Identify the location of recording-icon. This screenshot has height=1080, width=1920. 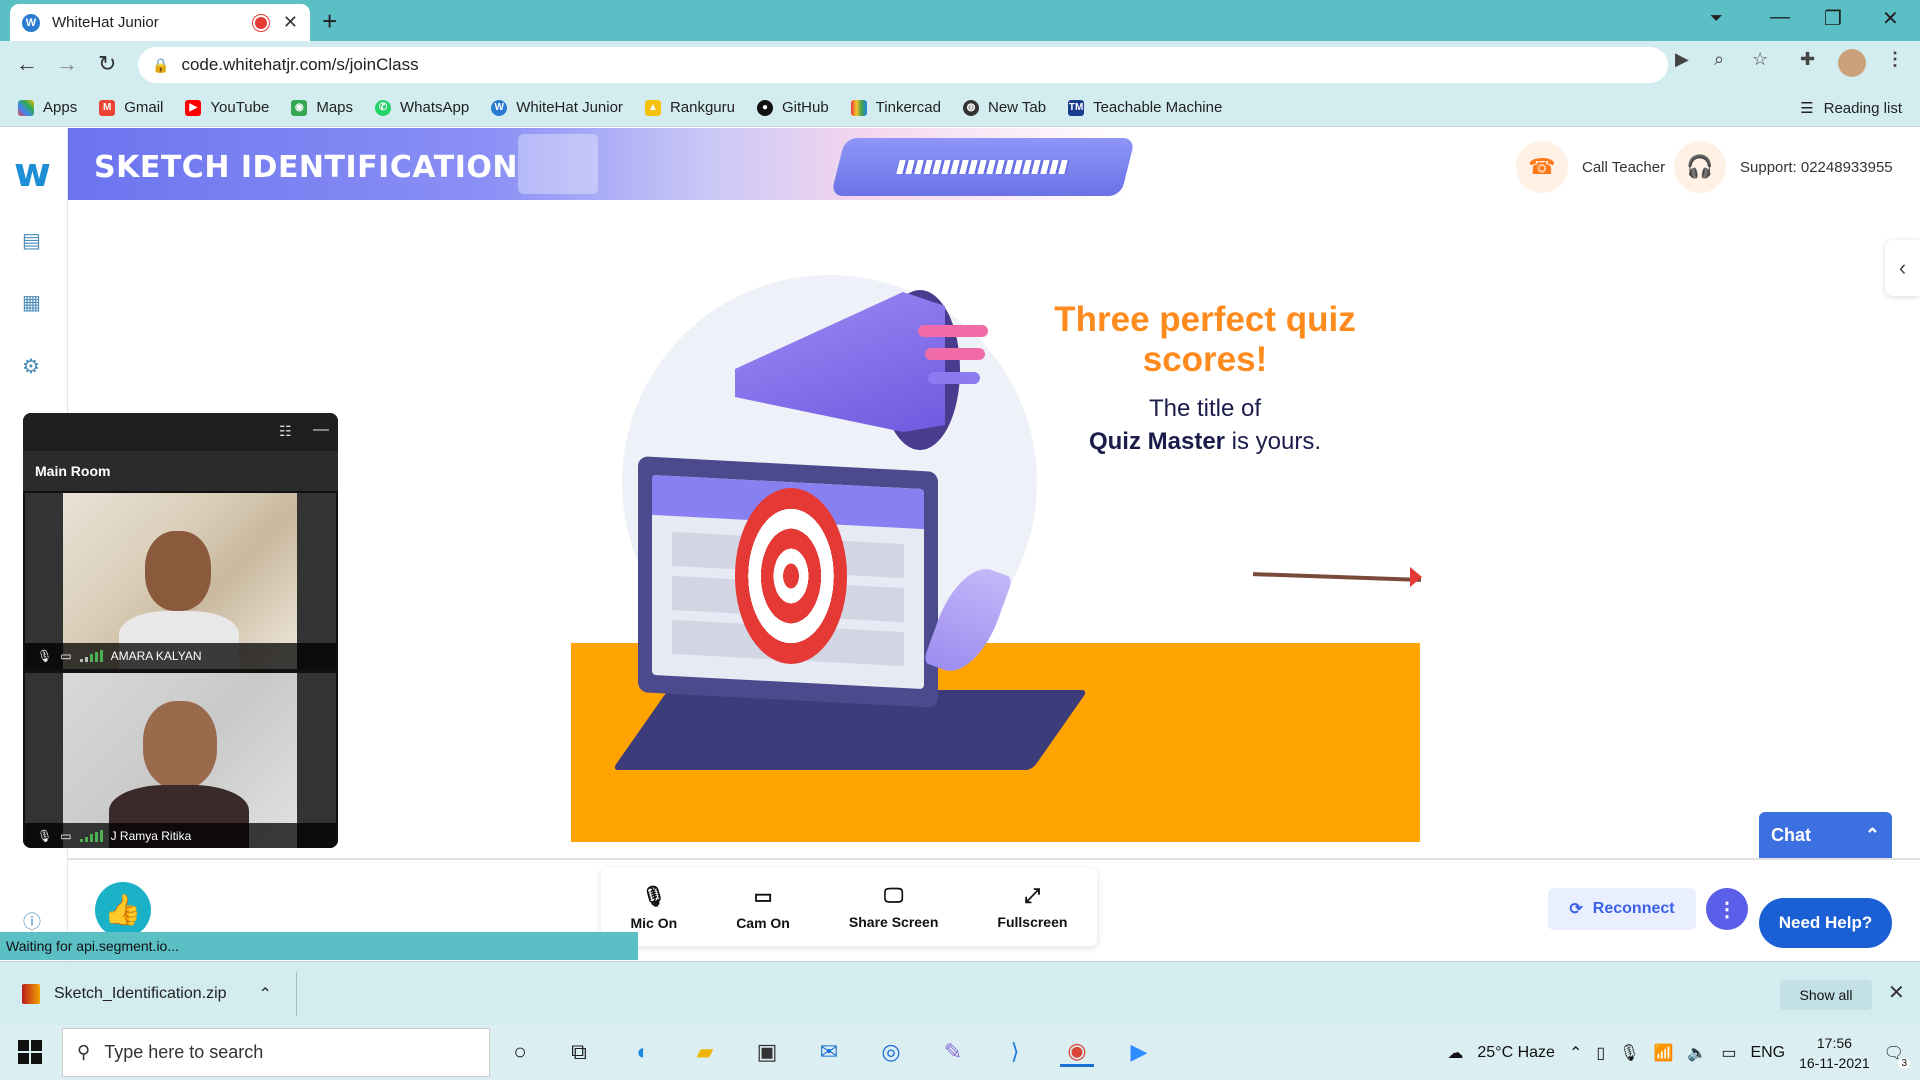
(260, 22).